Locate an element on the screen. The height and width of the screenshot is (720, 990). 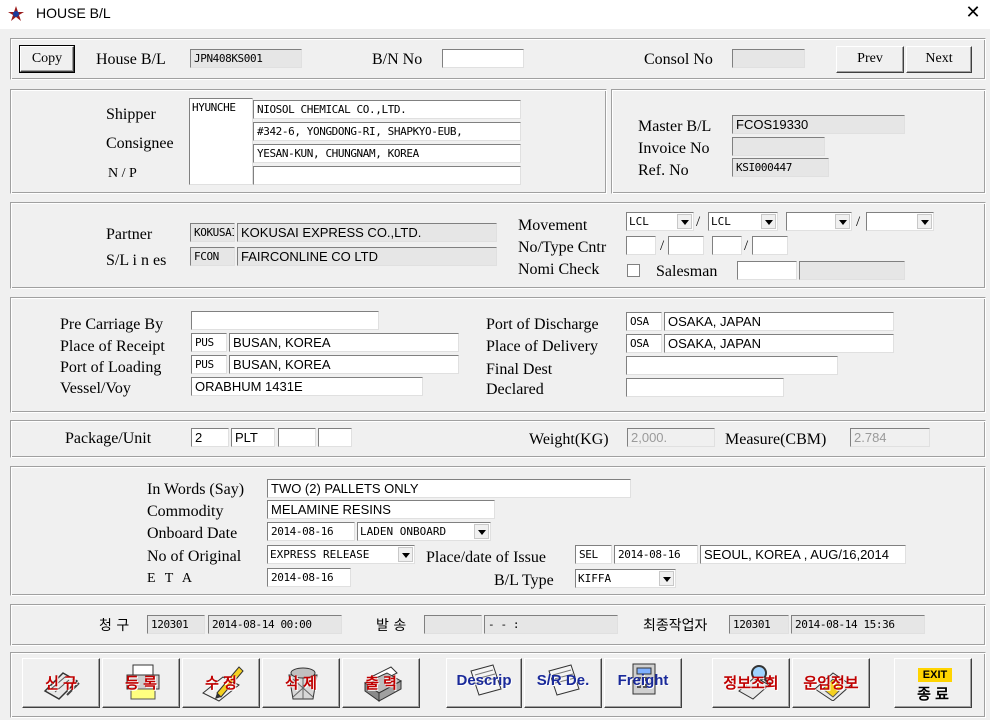
delete-button: 삭 제 is located at coordinates (301, 683).